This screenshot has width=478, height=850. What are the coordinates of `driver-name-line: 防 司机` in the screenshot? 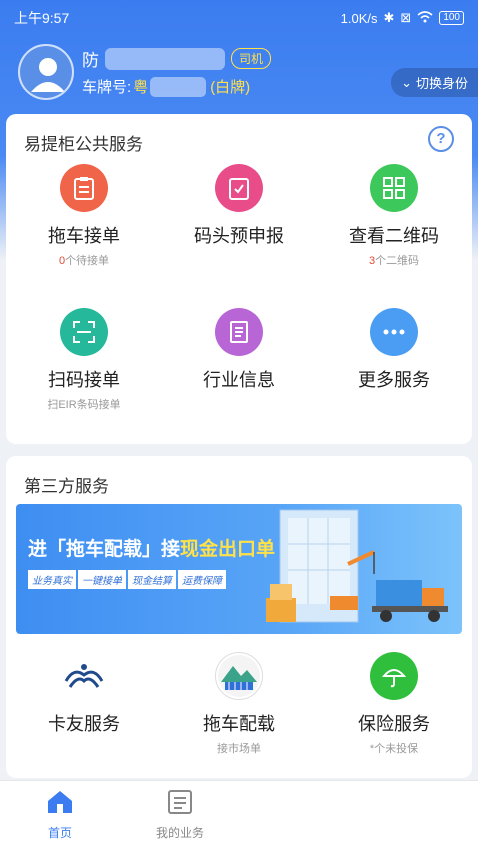 It's located at (177, 58).